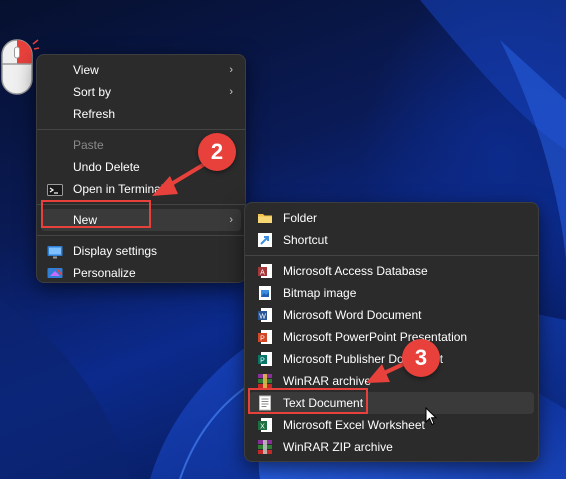  I want to click on new-folder-item: Folder, so click(391, 218).